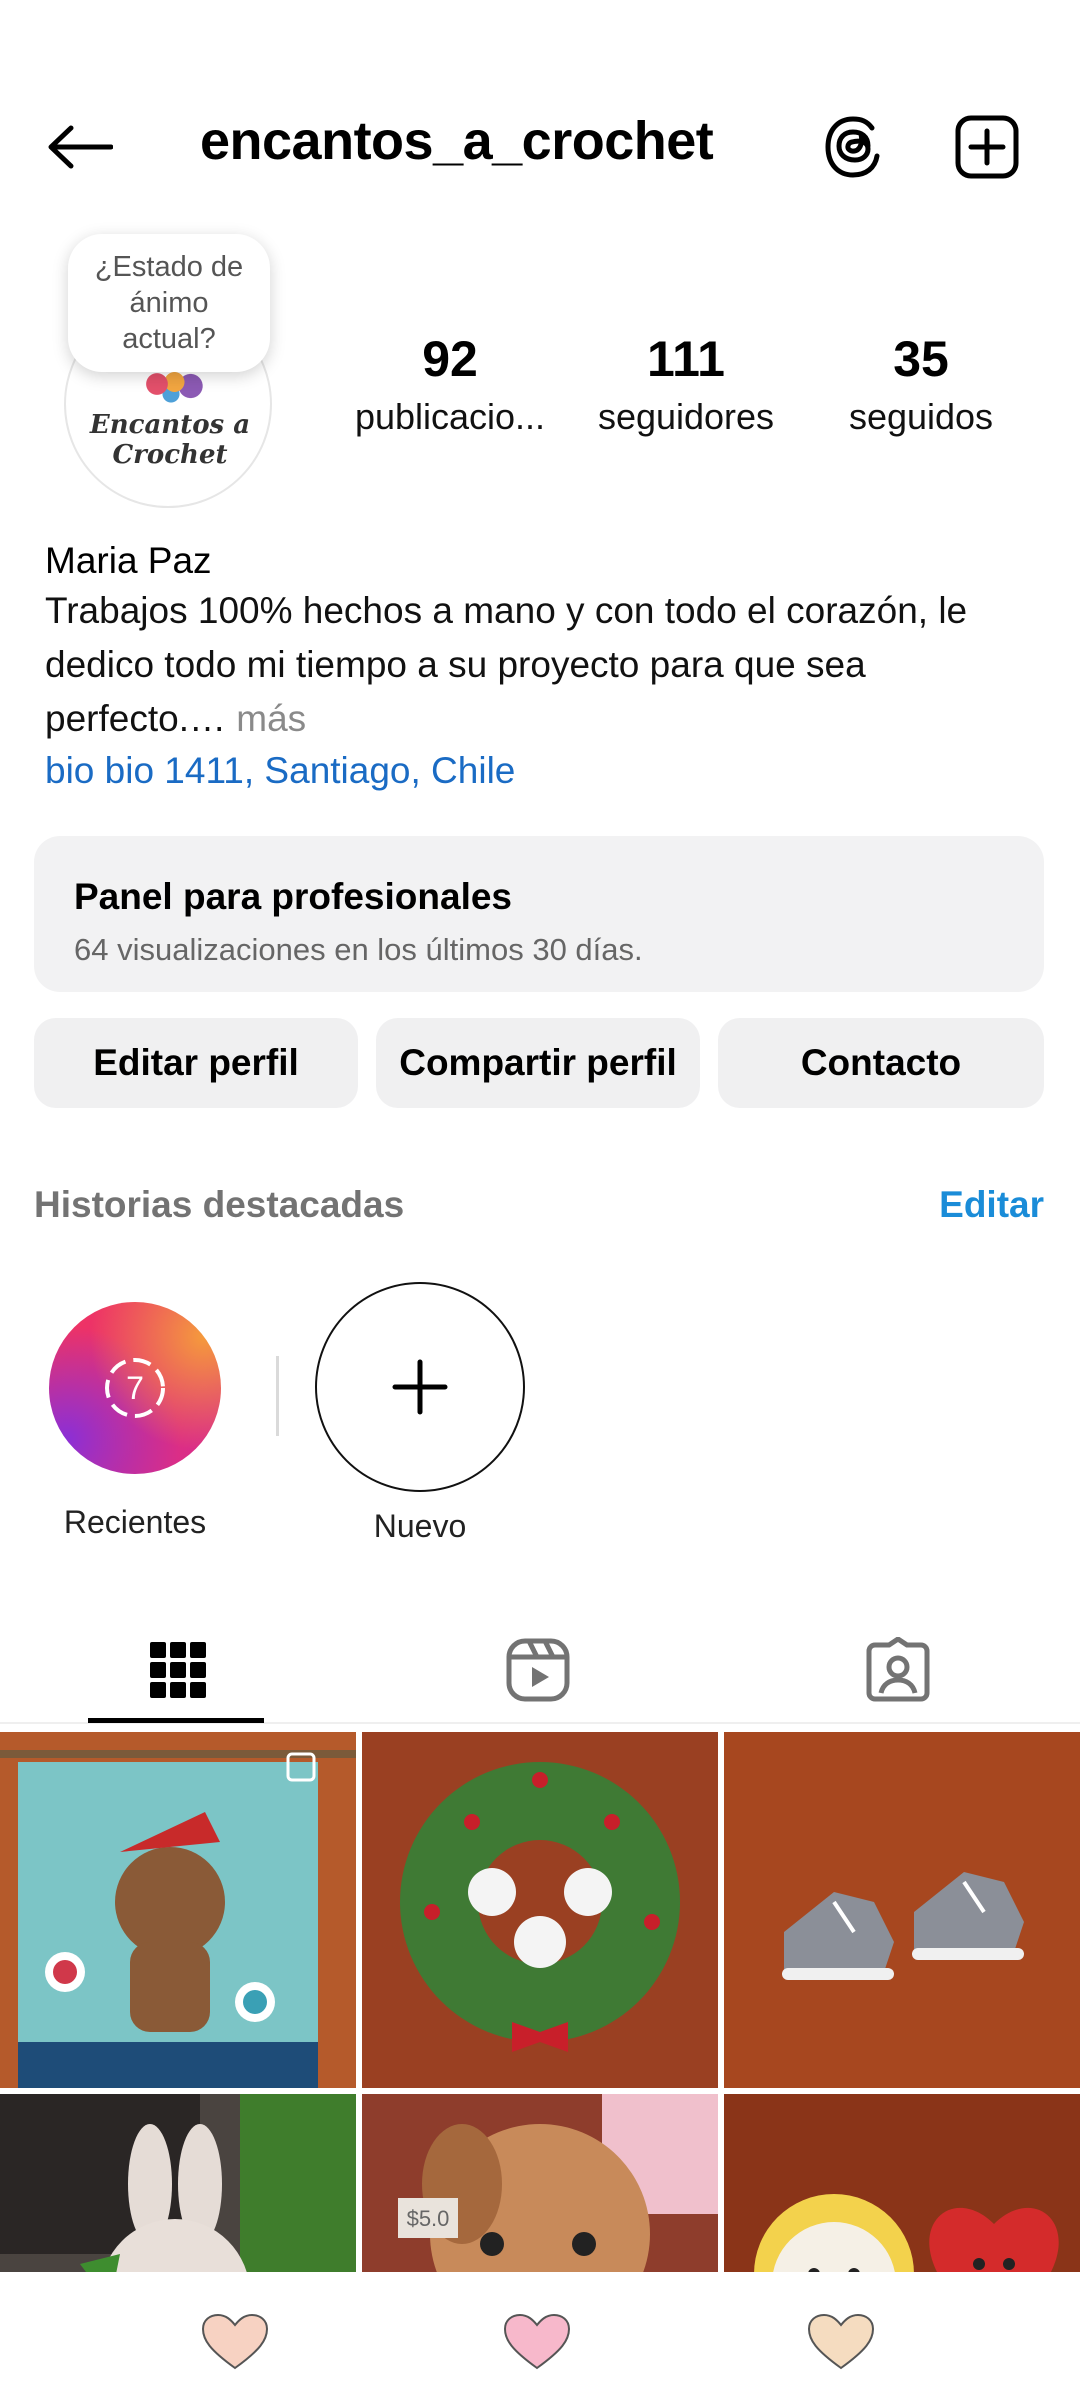  Describe the element at coordinates (538, 1063) in the screenshot. I see `share-profile-button: Compartir perfil` at that location.